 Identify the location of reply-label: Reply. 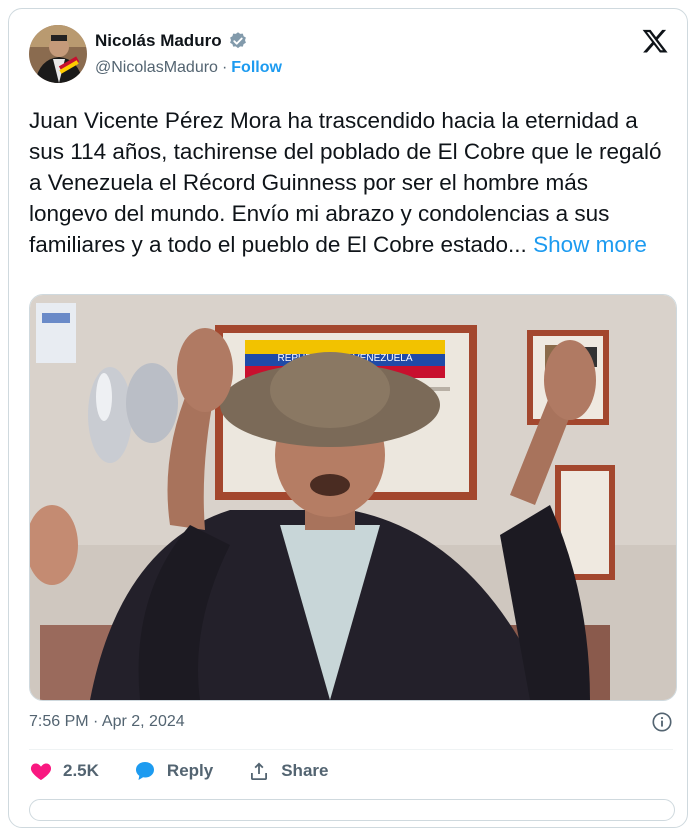
(190, 770).